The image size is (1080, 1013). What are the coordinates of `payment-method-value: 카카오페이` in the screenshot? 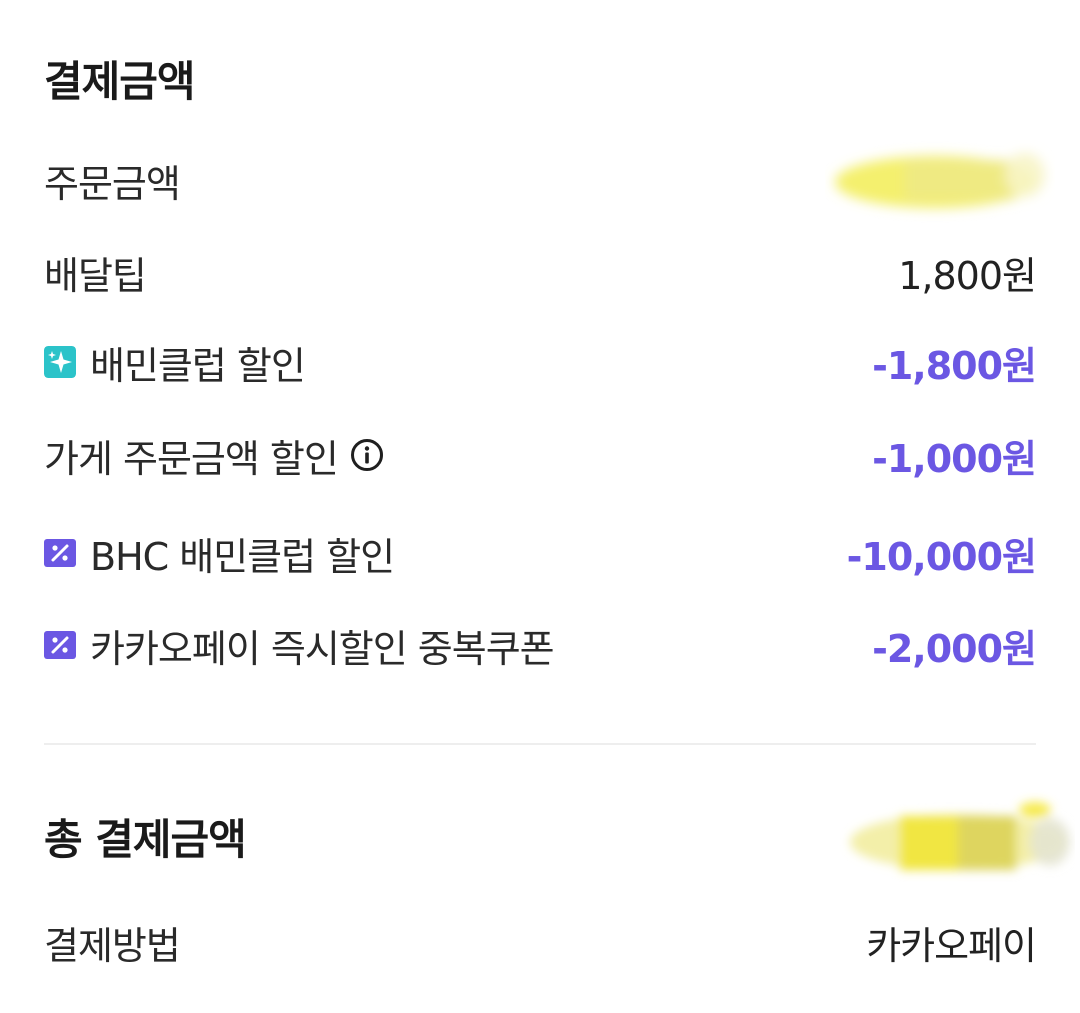 It's located at (951, 945).